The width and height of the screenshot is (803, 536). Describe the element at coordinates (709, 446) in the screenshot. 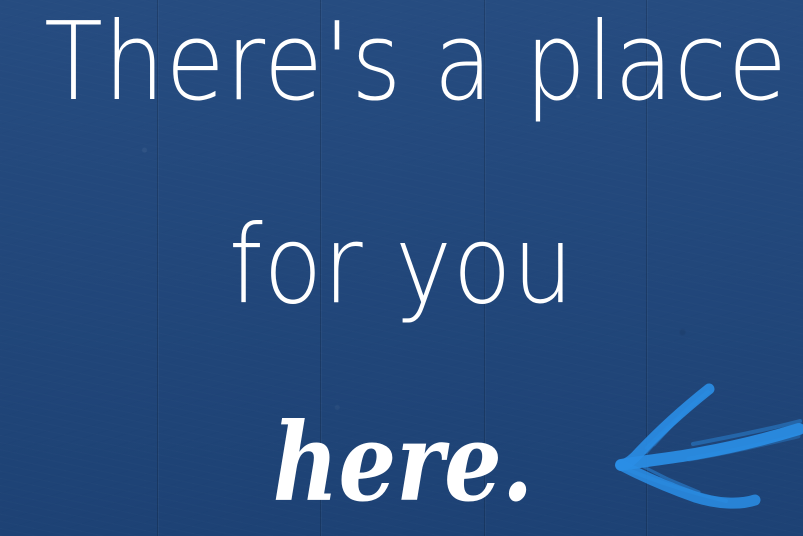

I see `hand-drawn-arrow-icon` at that location.